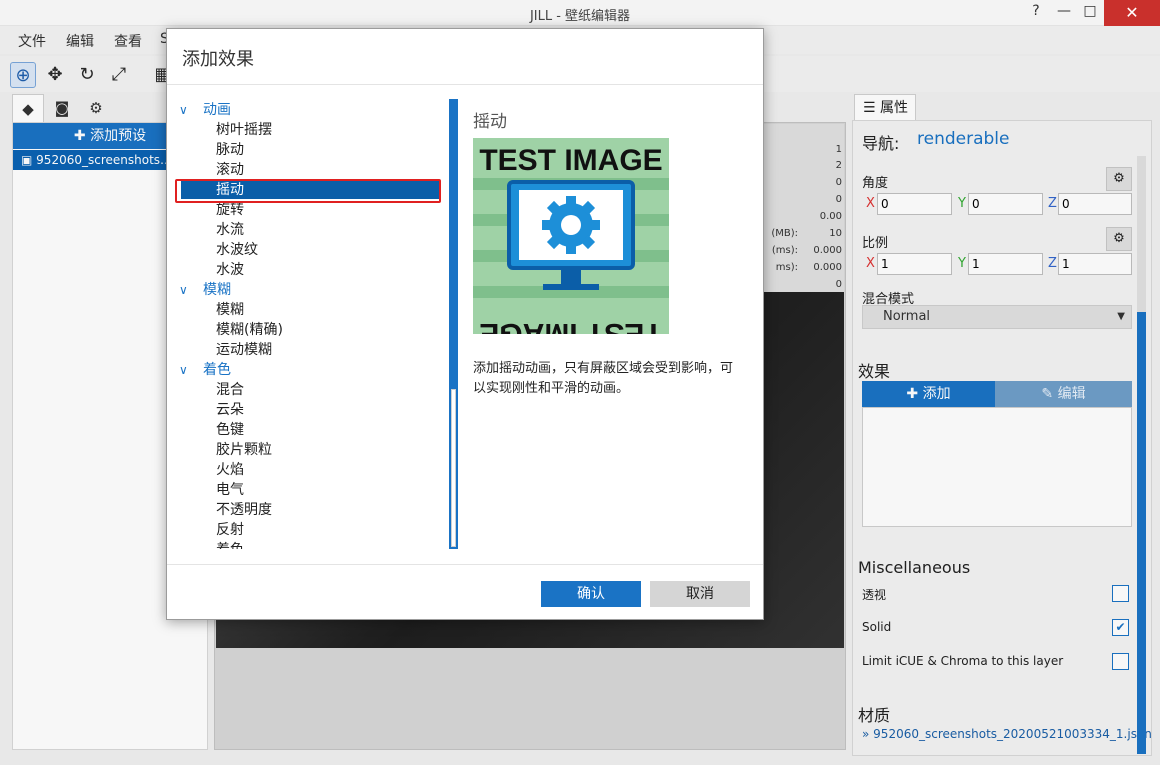  What do you see at coordinates (700, 594) in the screenshot?
I see `cancel-button: 取消` at bounding box center [700, 594].